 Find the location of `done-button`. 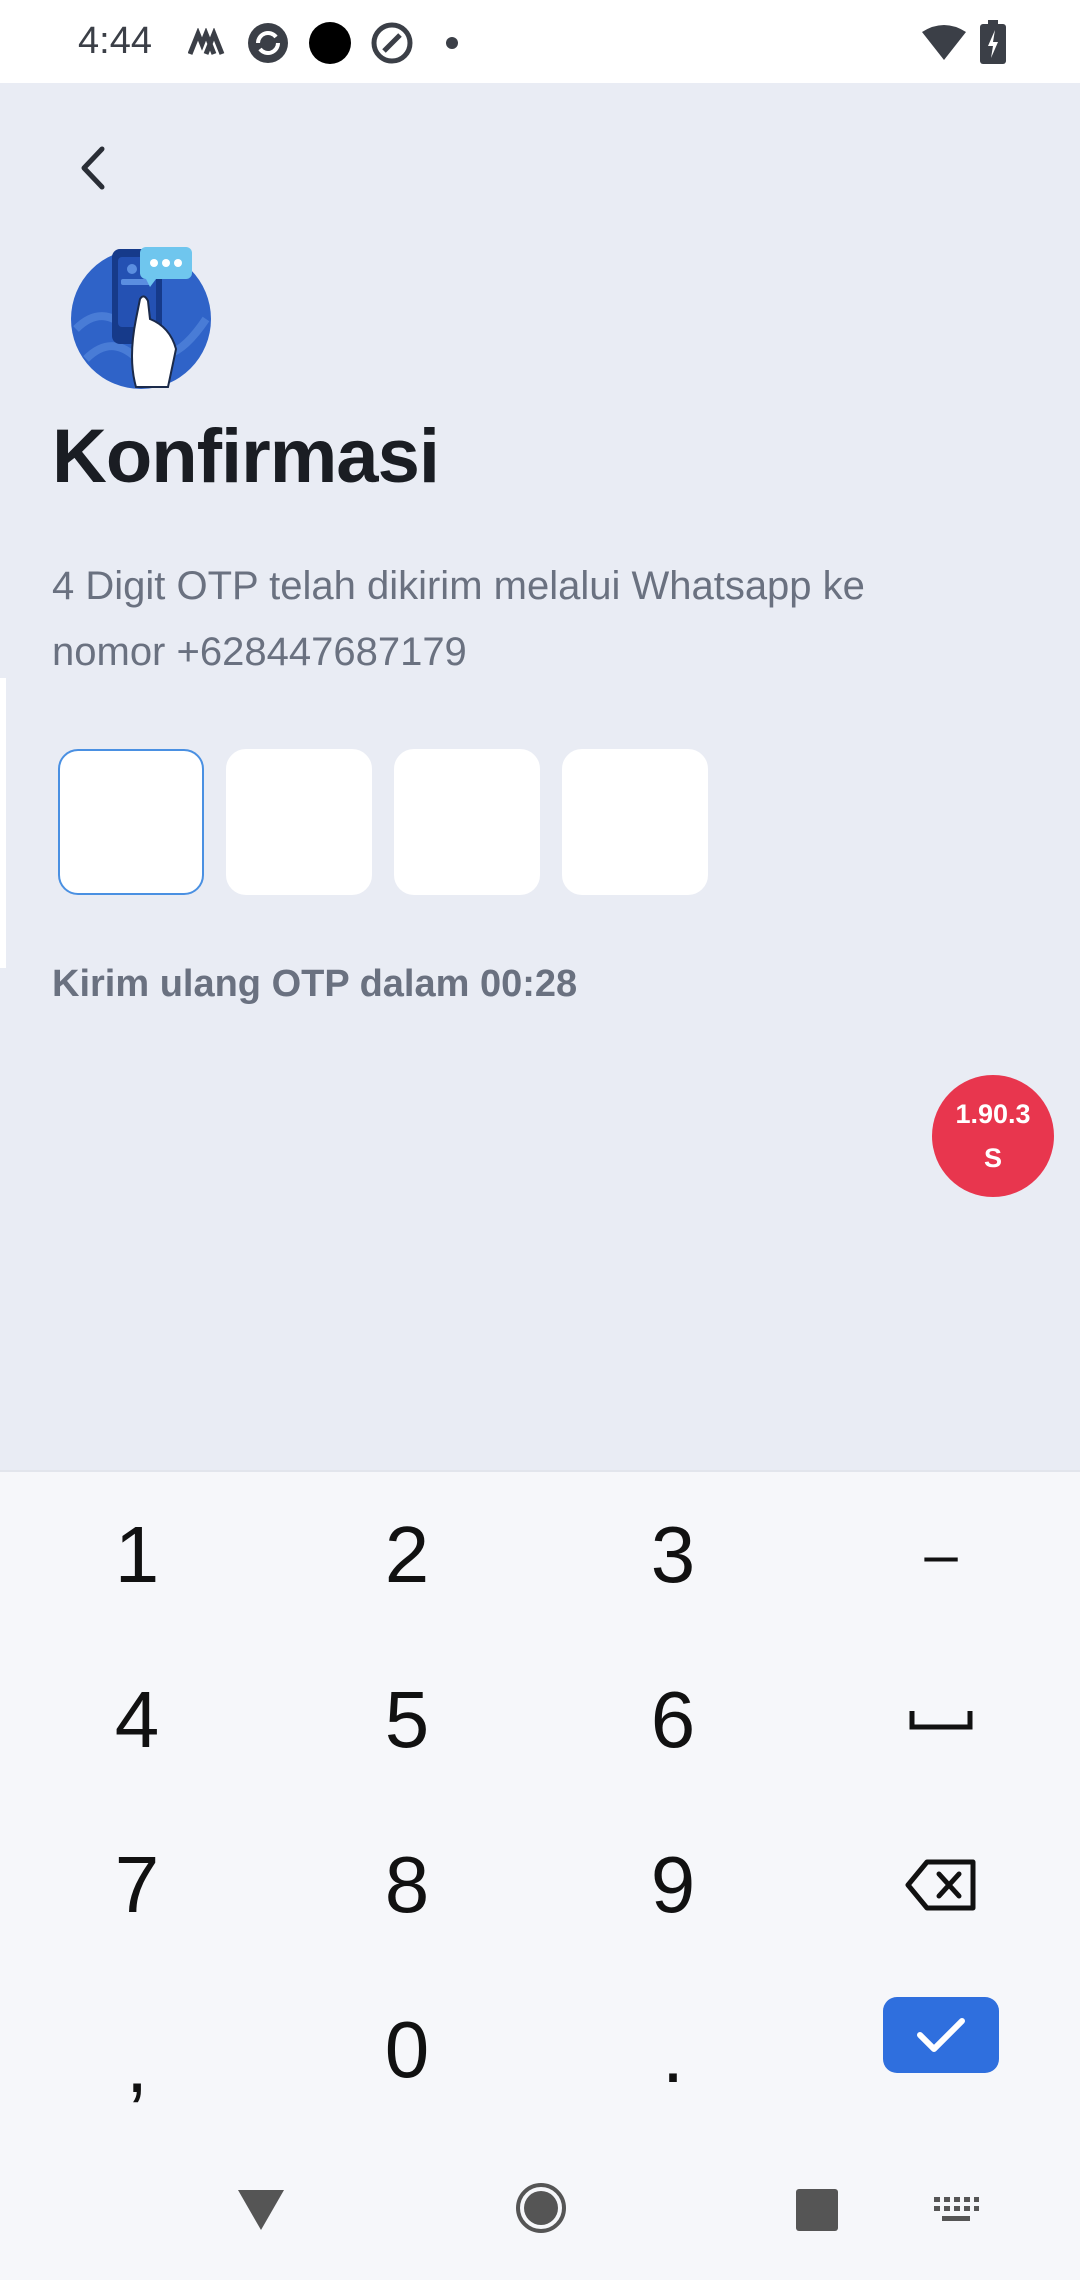

done-button is located at coordinates (941, 2034).